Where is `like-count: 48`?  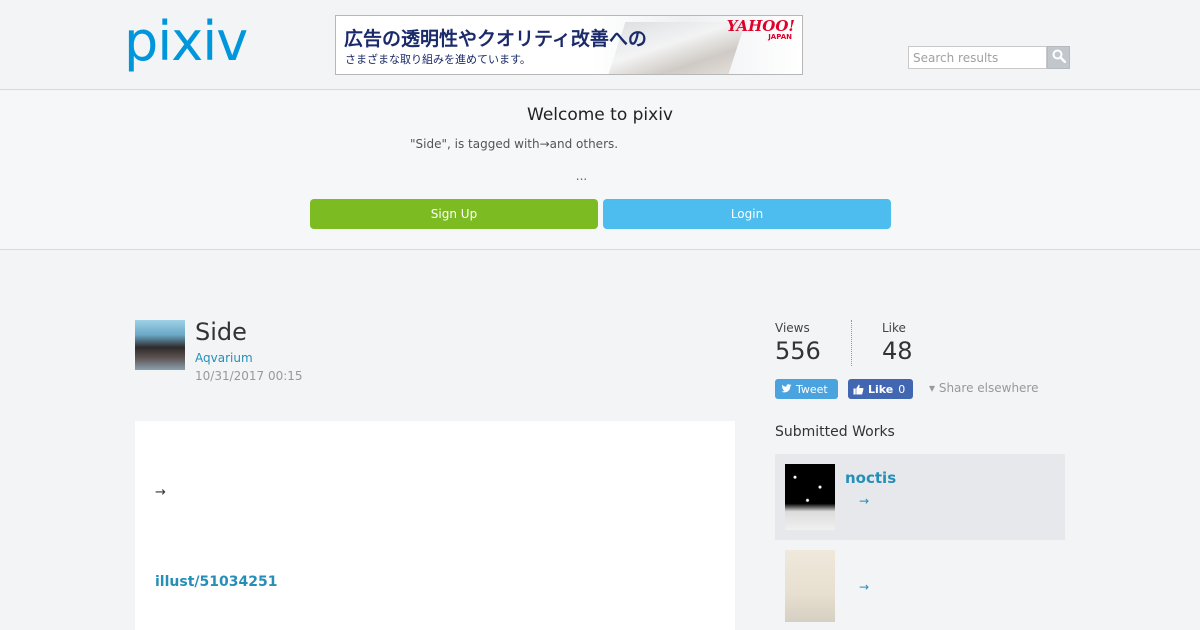
like-count: 48 is located at coordinates (897, 351).